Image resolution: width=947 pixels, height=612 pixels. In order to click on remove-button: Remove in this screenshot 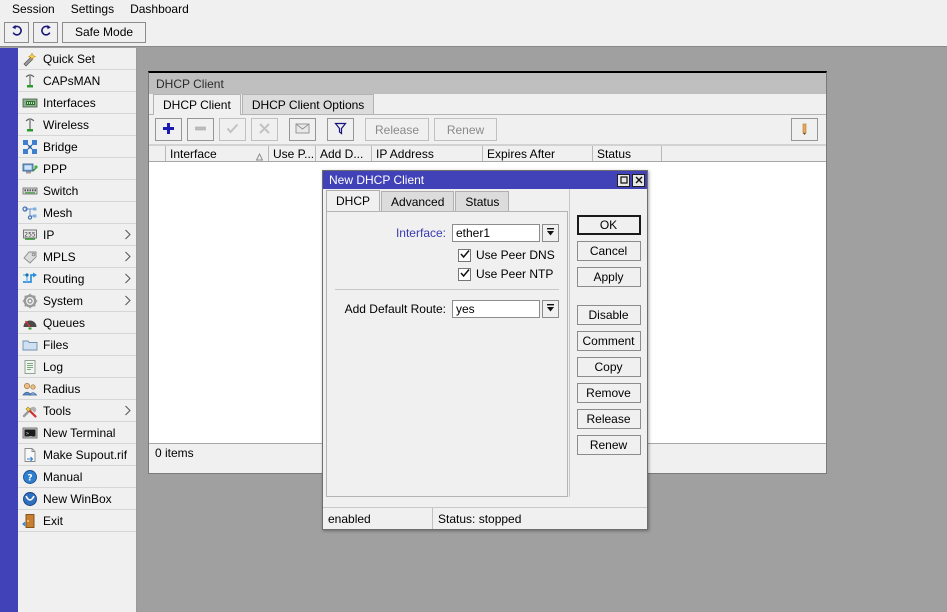, I will do `click(608, 393)`.